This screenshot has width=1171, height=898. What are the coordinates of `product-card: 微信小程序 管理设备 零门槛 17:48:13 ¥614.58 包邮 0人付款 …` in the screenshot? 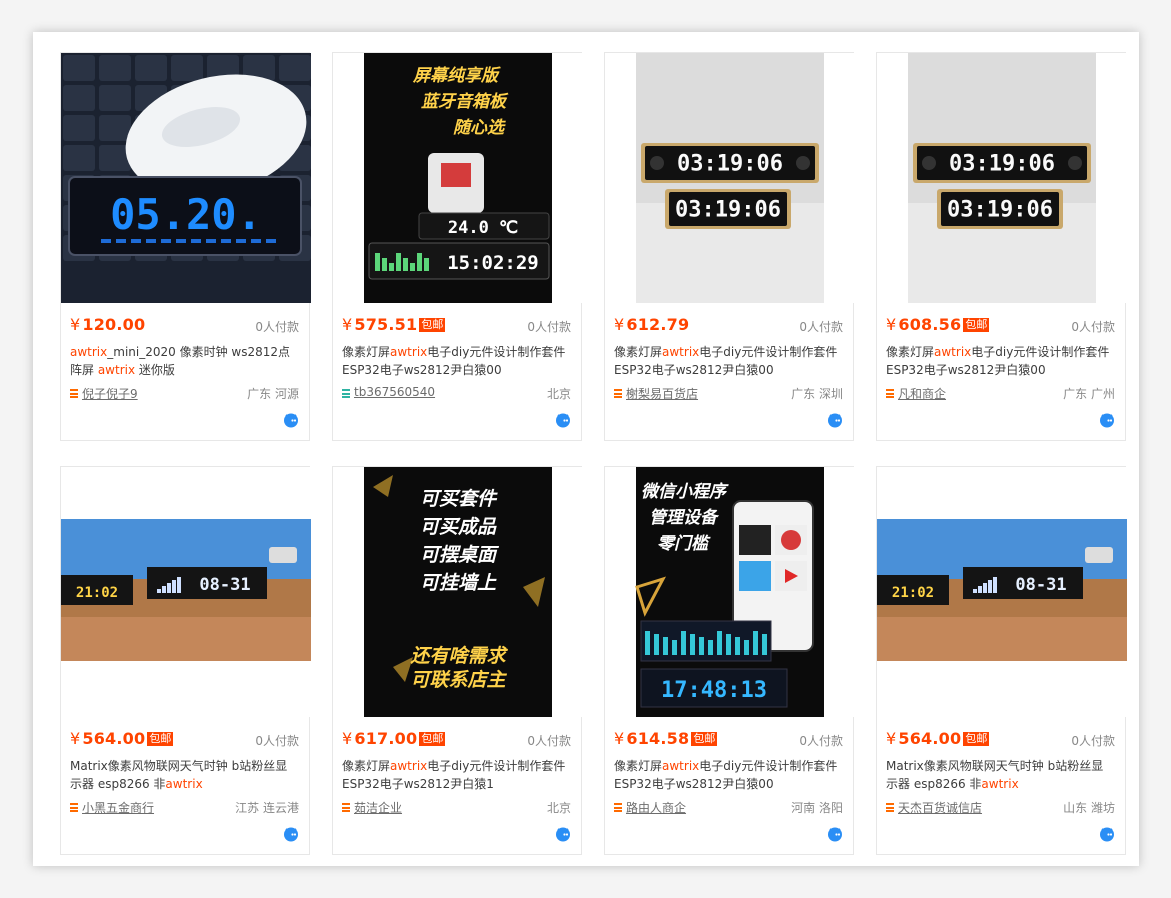 It's located at (729, 660).